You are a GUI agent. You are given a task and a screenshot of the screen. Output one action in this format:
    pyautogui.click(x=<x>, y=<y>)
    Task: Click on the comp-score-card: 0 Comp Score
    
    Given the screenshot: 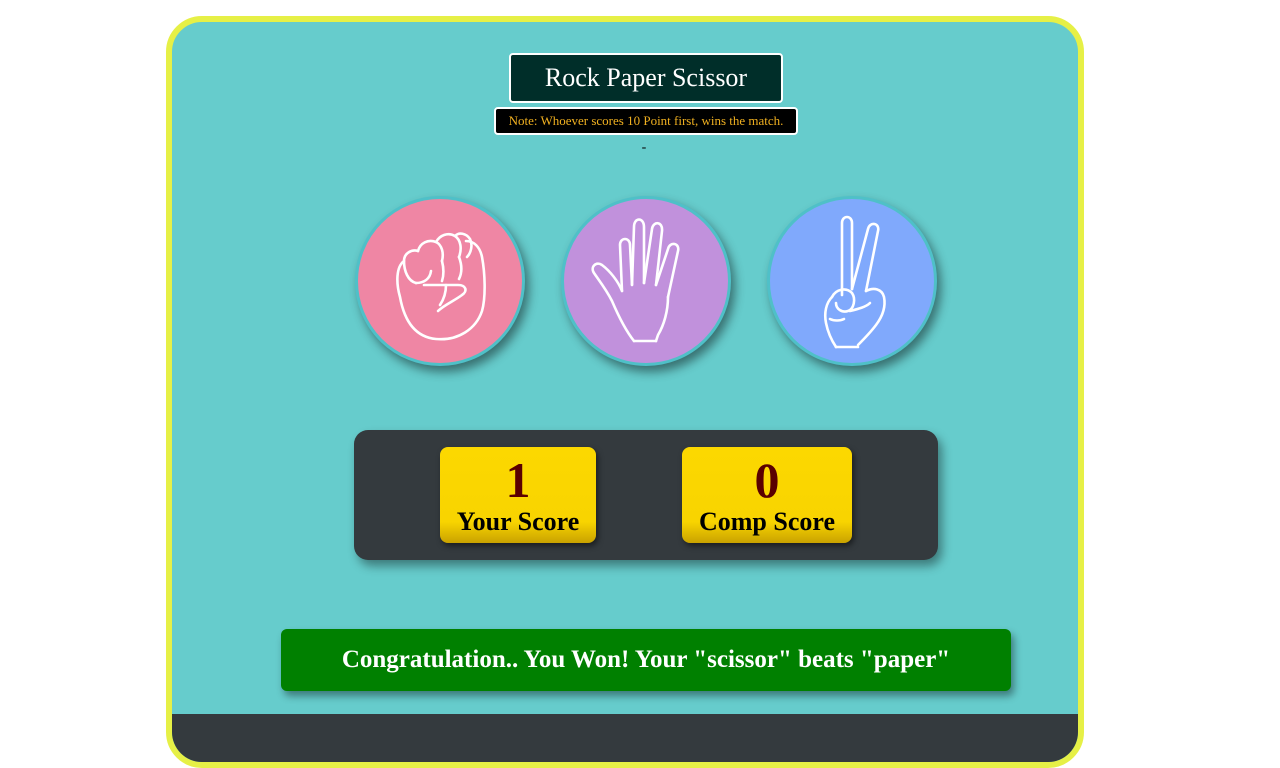 What is the action you would take?
    pyautogui.click(x=767, y=495)
    